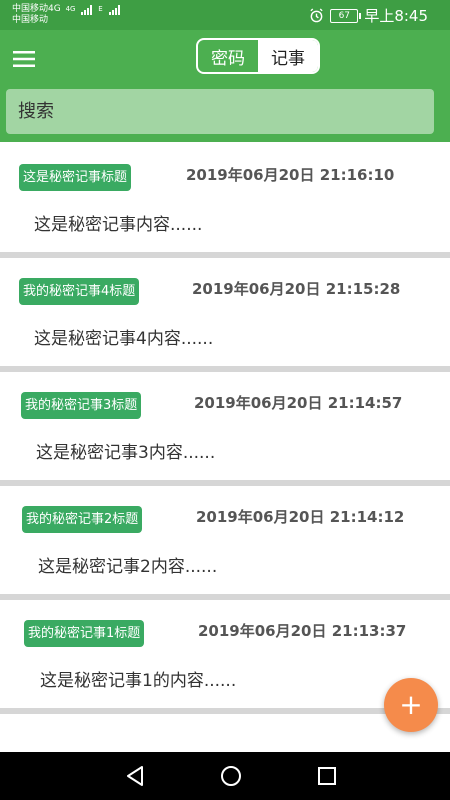  Describe the element at coordinates (30, 20) in the screenshot. I see `carrier-line-2: 中国移动` at that location.